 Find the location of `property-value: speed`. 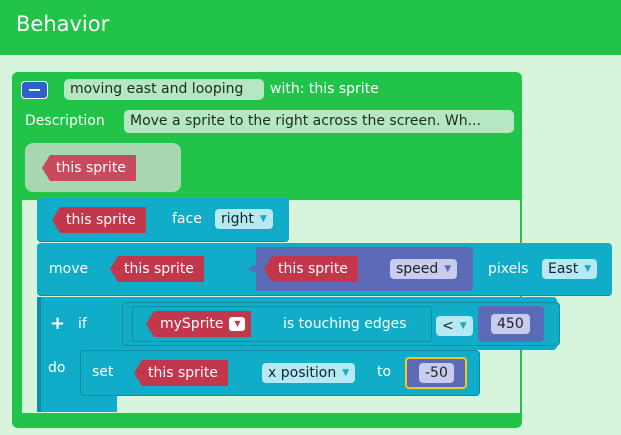

property-value: speed is located at coordinates (417, 269).